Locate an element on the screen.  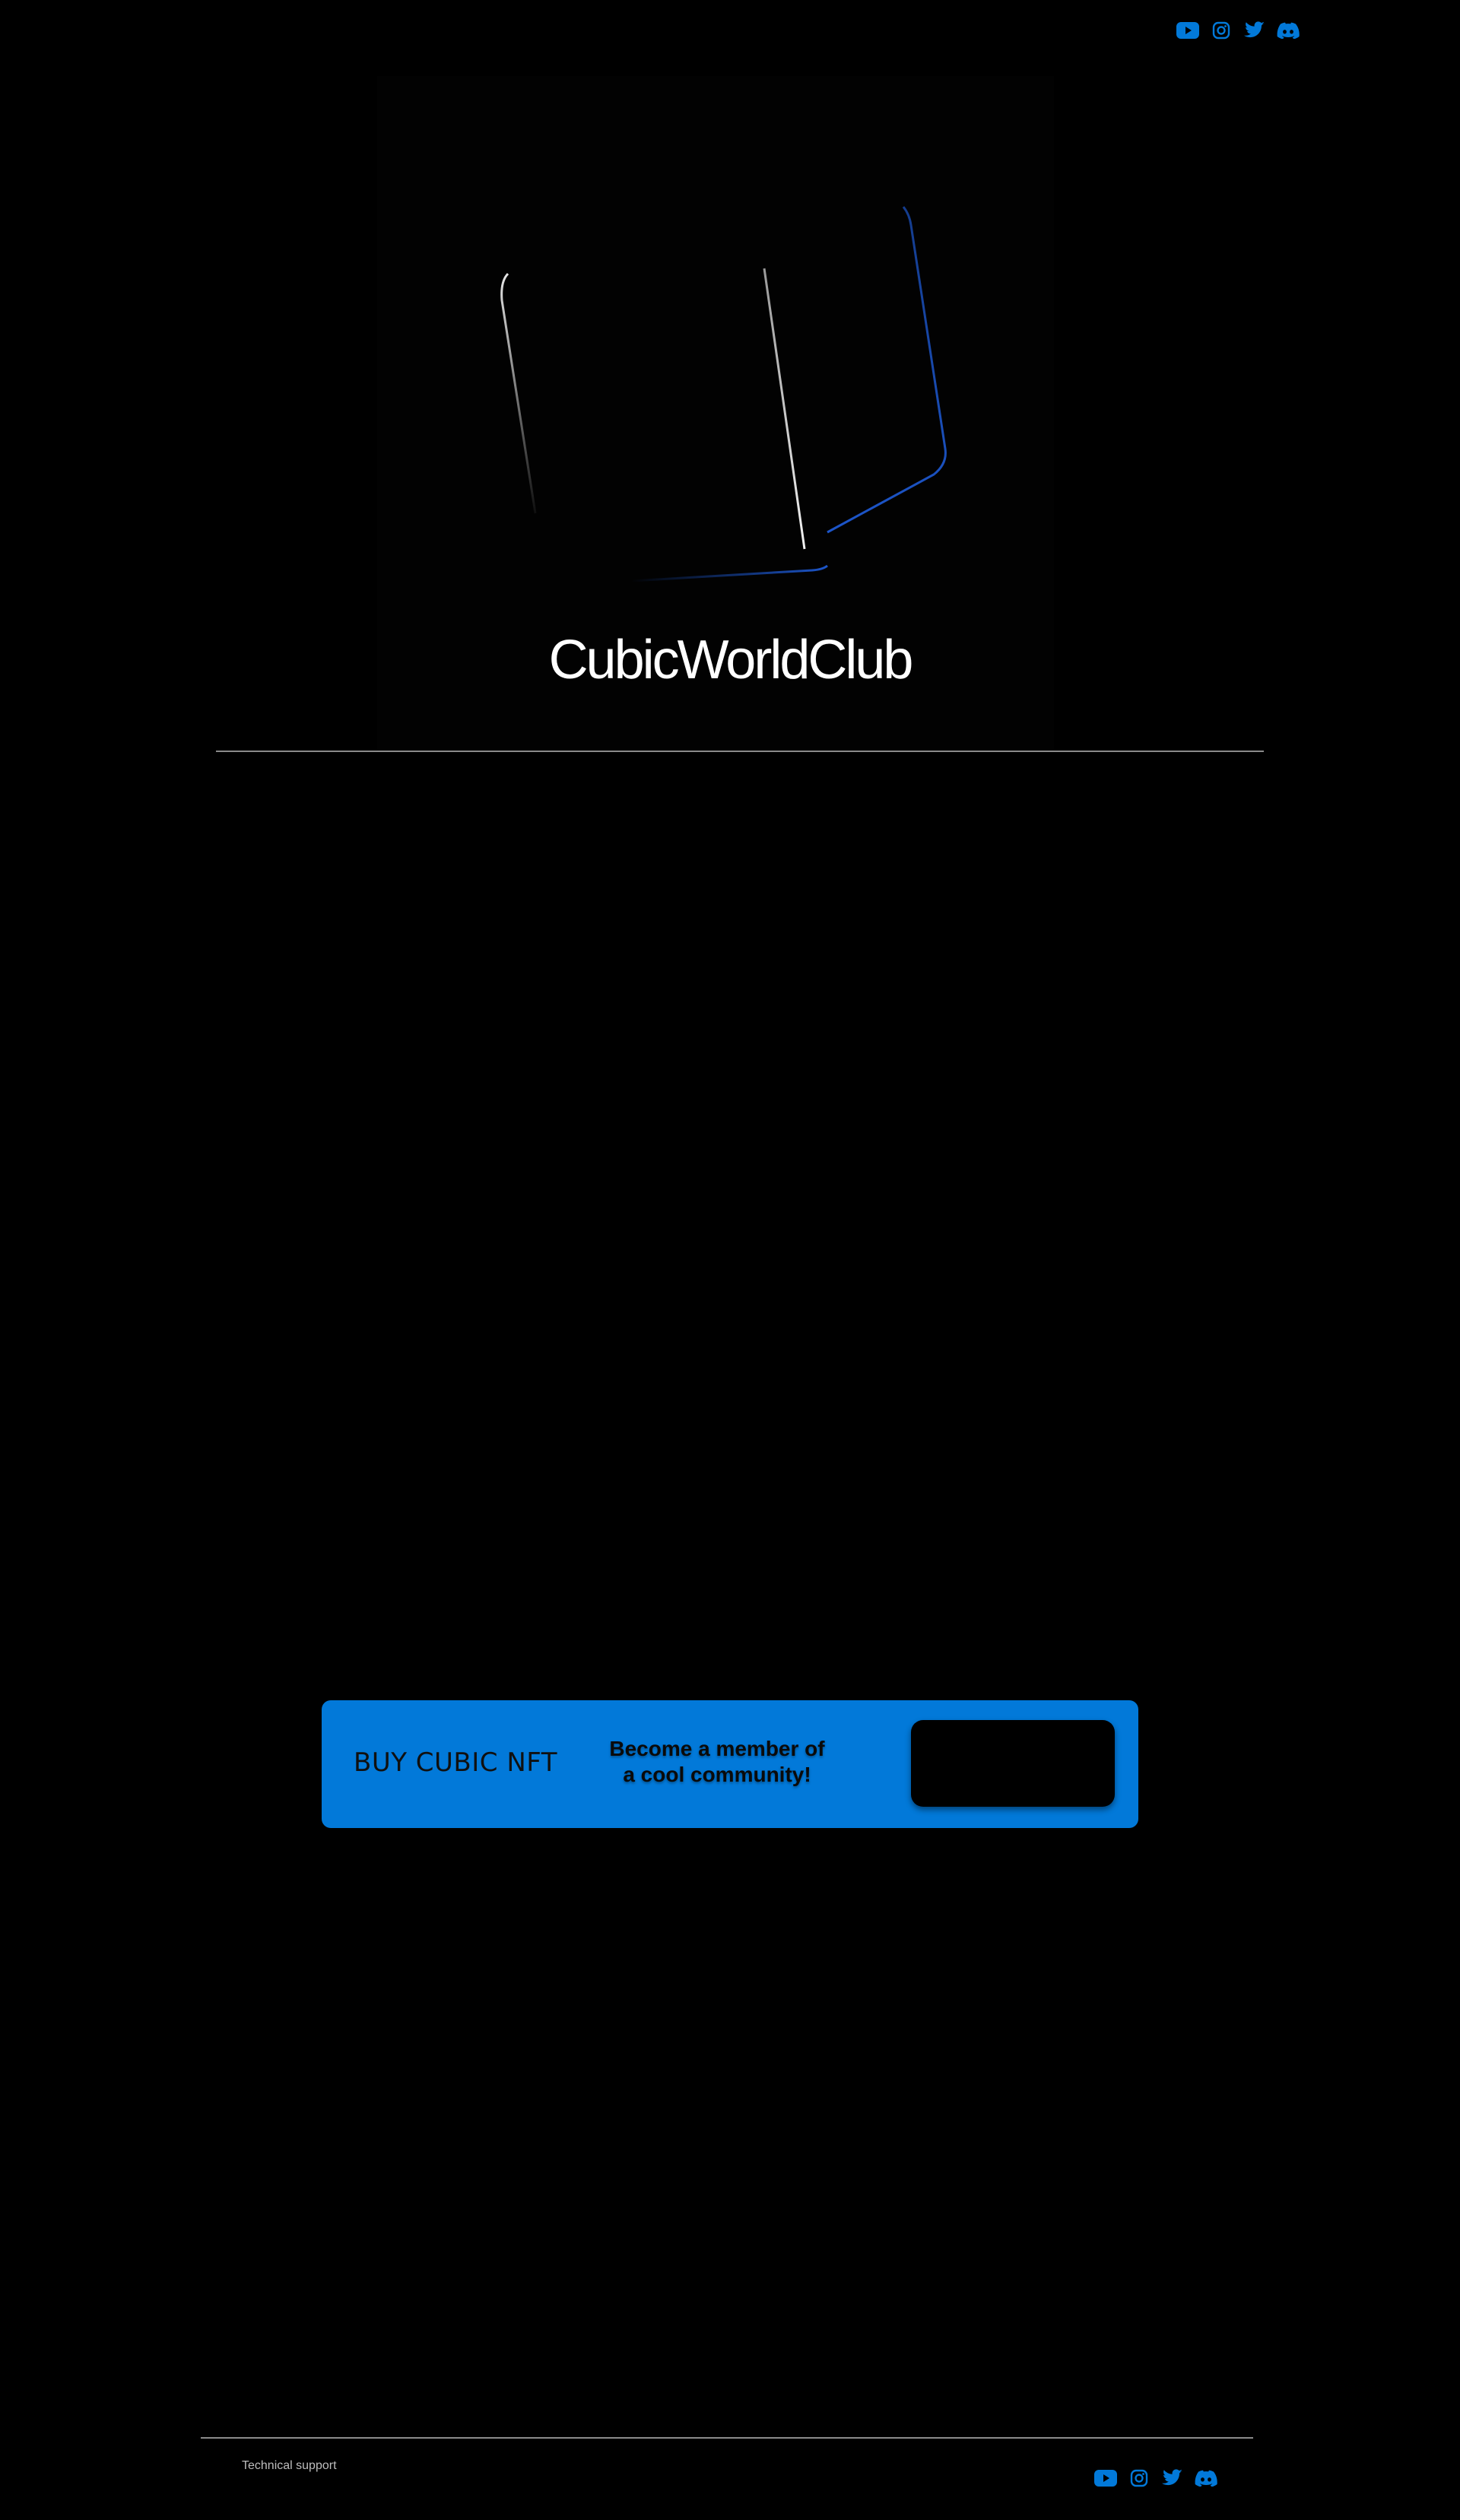
cta-title: BUY CUBIC NFT is located at coordinates (455, 1762).